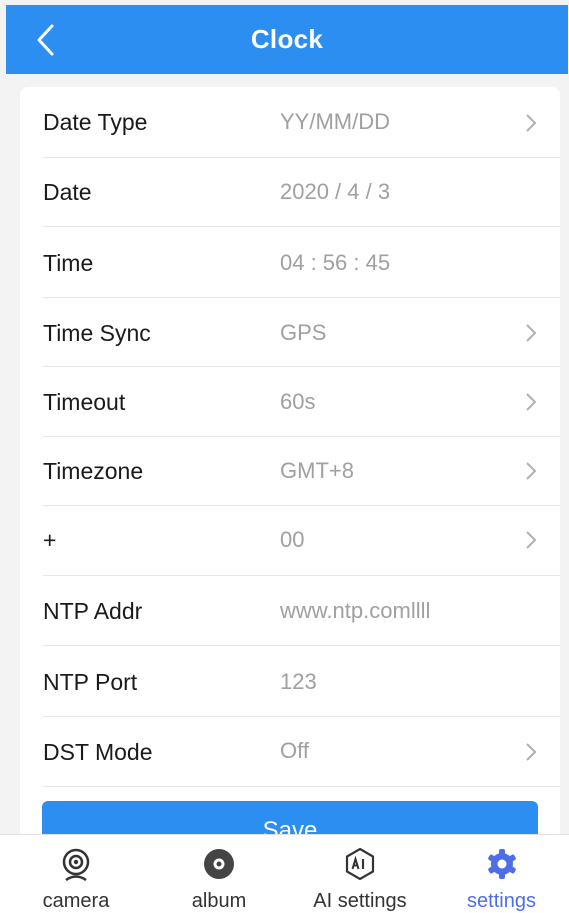 The width and height of the screenshot is (569, 913). I want to click on tab-label: AI settings, so click(360, 901).